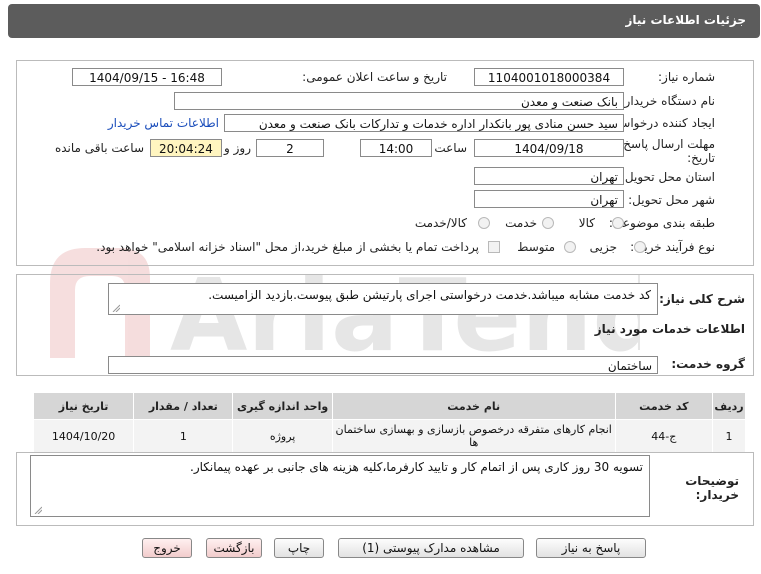 This screenshot has height=574, width=761. I want to click on deadline-date-field: 1404/09/18, so click(549, 148).